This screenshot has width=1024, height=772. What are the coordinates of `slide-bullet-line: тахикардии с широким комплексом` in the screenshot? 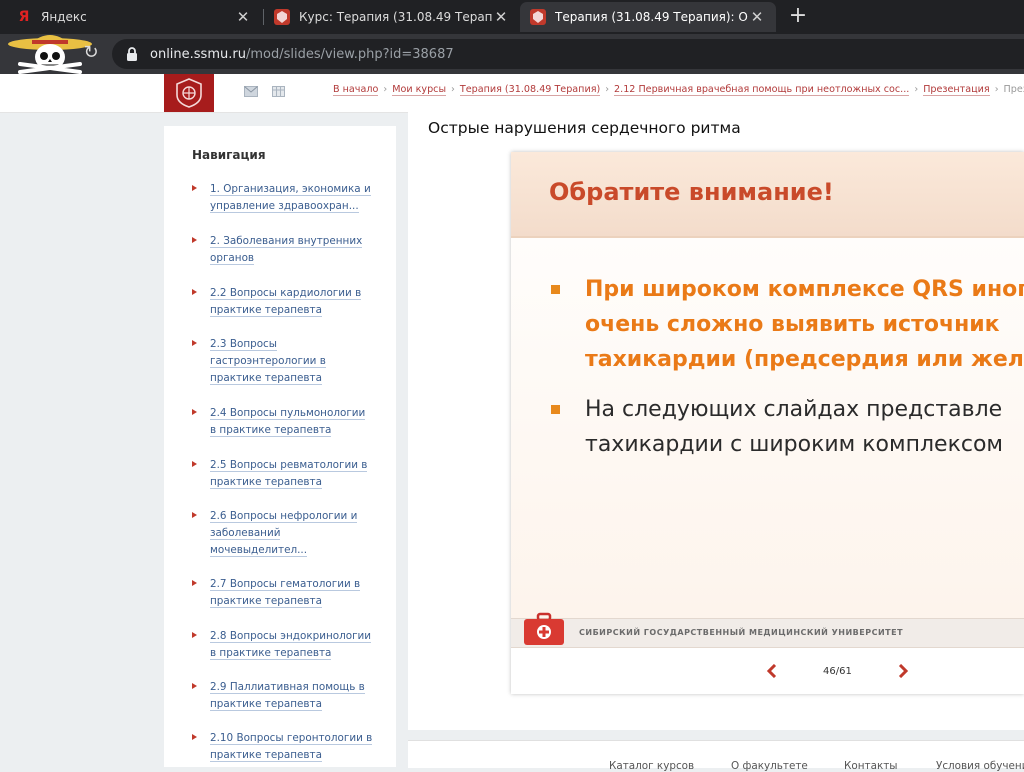 It's located at (794, 444).